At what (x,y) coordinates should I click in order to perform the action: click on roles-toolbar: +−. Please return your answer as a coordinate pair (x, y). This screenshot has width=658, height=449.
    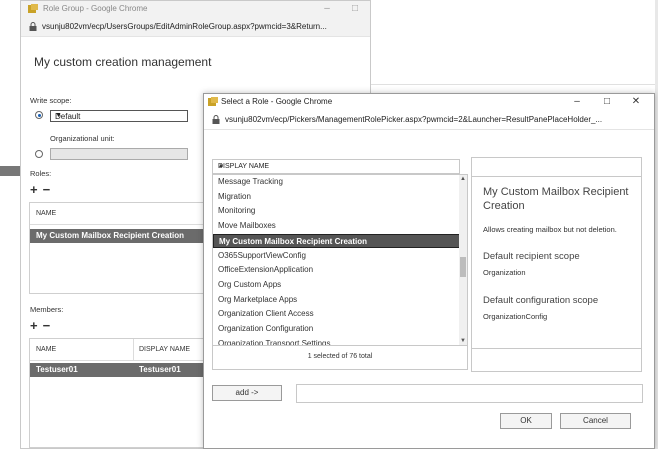
    Looking at the image, I should click on (42, 189).